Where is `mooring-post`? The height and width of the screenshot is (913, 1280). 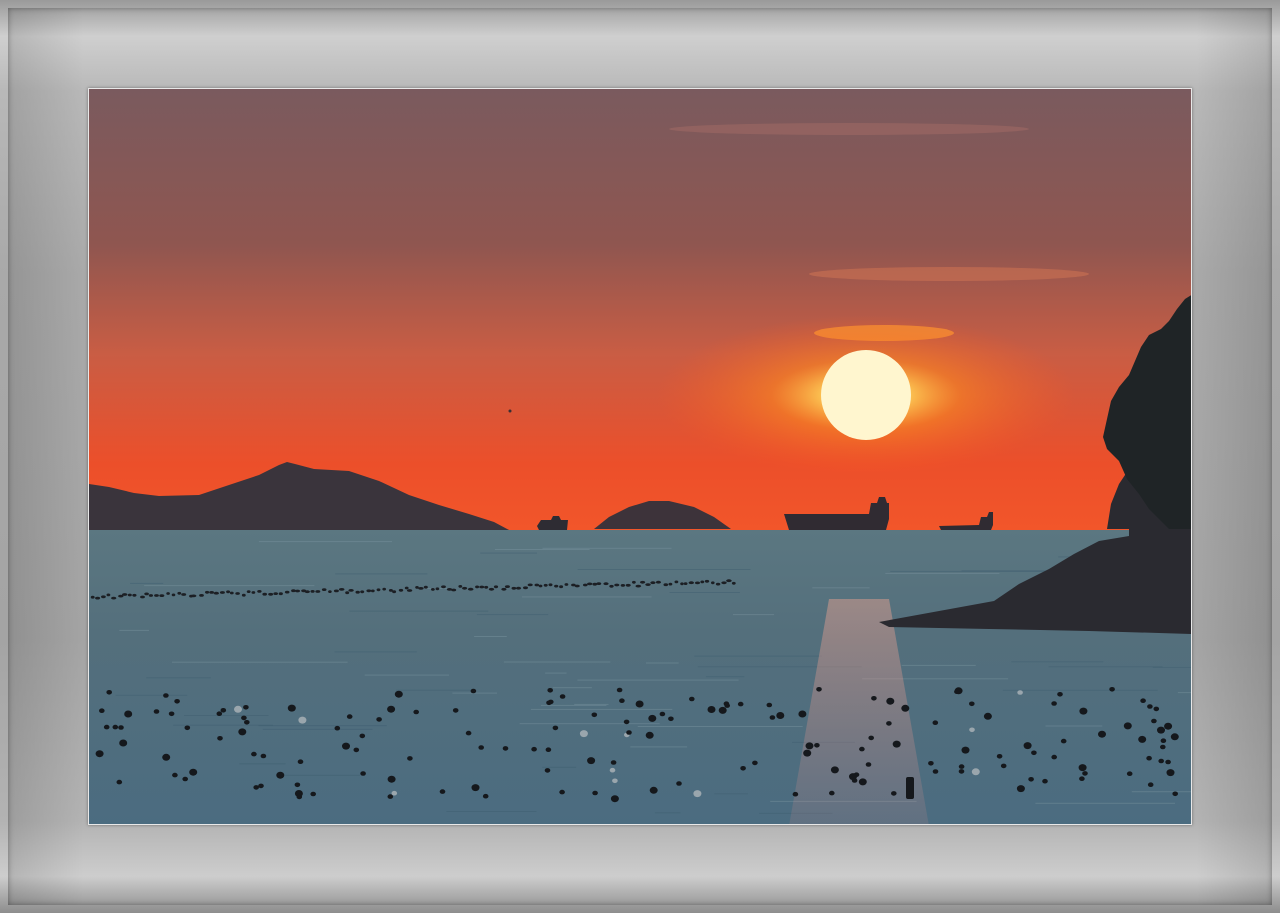
mooring-post is located at coordinates (910, 788).